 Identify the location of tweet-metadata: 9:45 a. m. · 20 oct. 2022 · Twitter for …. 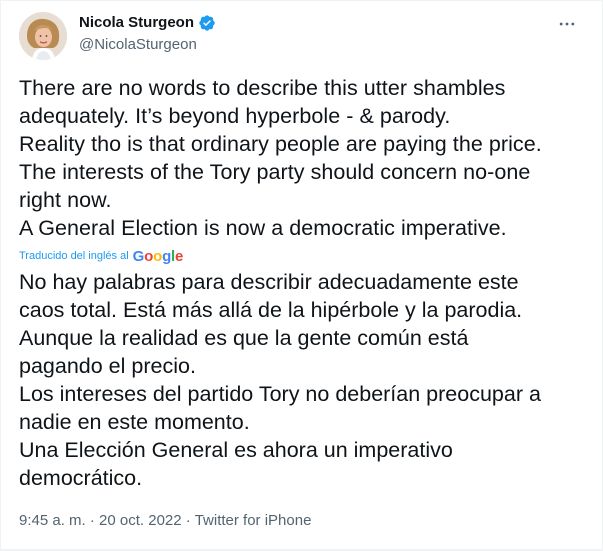
(165, 521).